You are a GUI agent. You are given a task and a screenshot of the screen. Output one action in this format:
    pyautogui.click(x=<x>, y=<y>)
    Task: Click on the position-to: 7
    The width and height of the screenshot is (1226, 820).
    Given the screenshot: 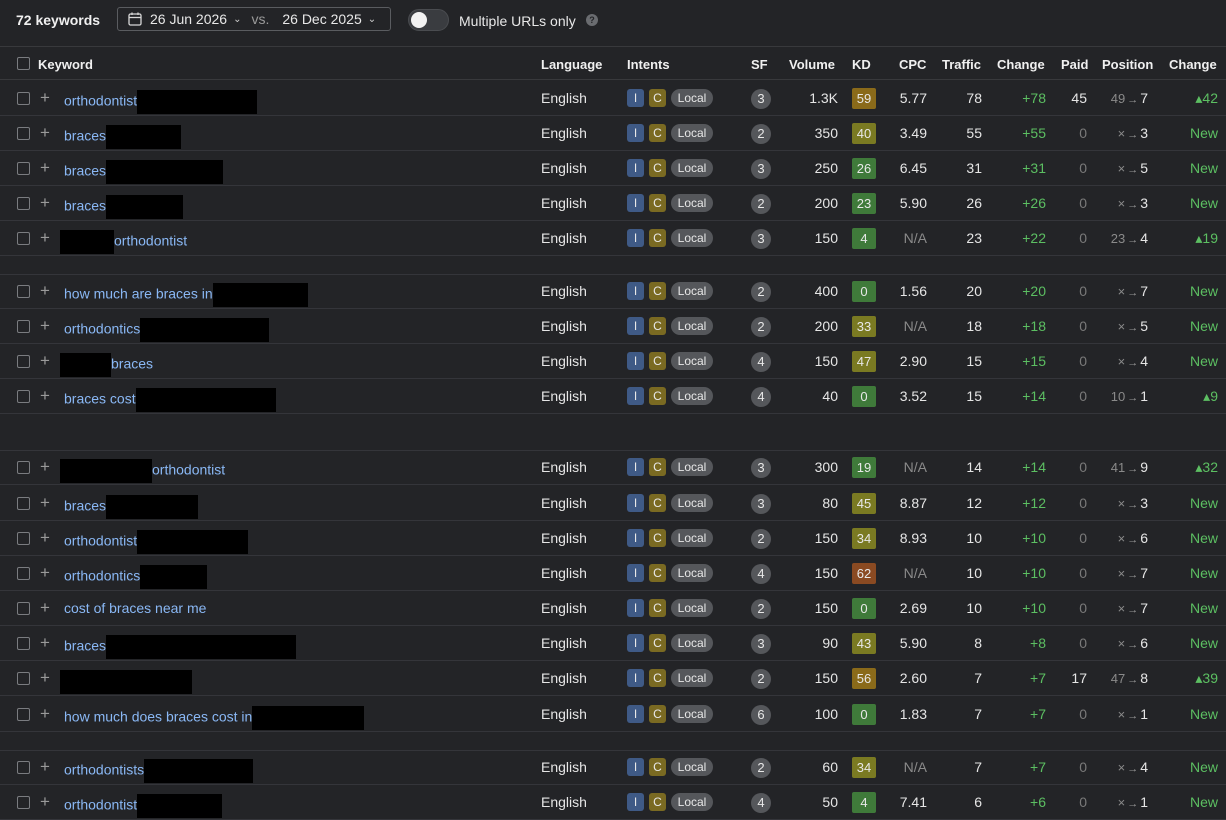 What is the action you would take?
    pyautogui.click(x=1144, y=573)
    